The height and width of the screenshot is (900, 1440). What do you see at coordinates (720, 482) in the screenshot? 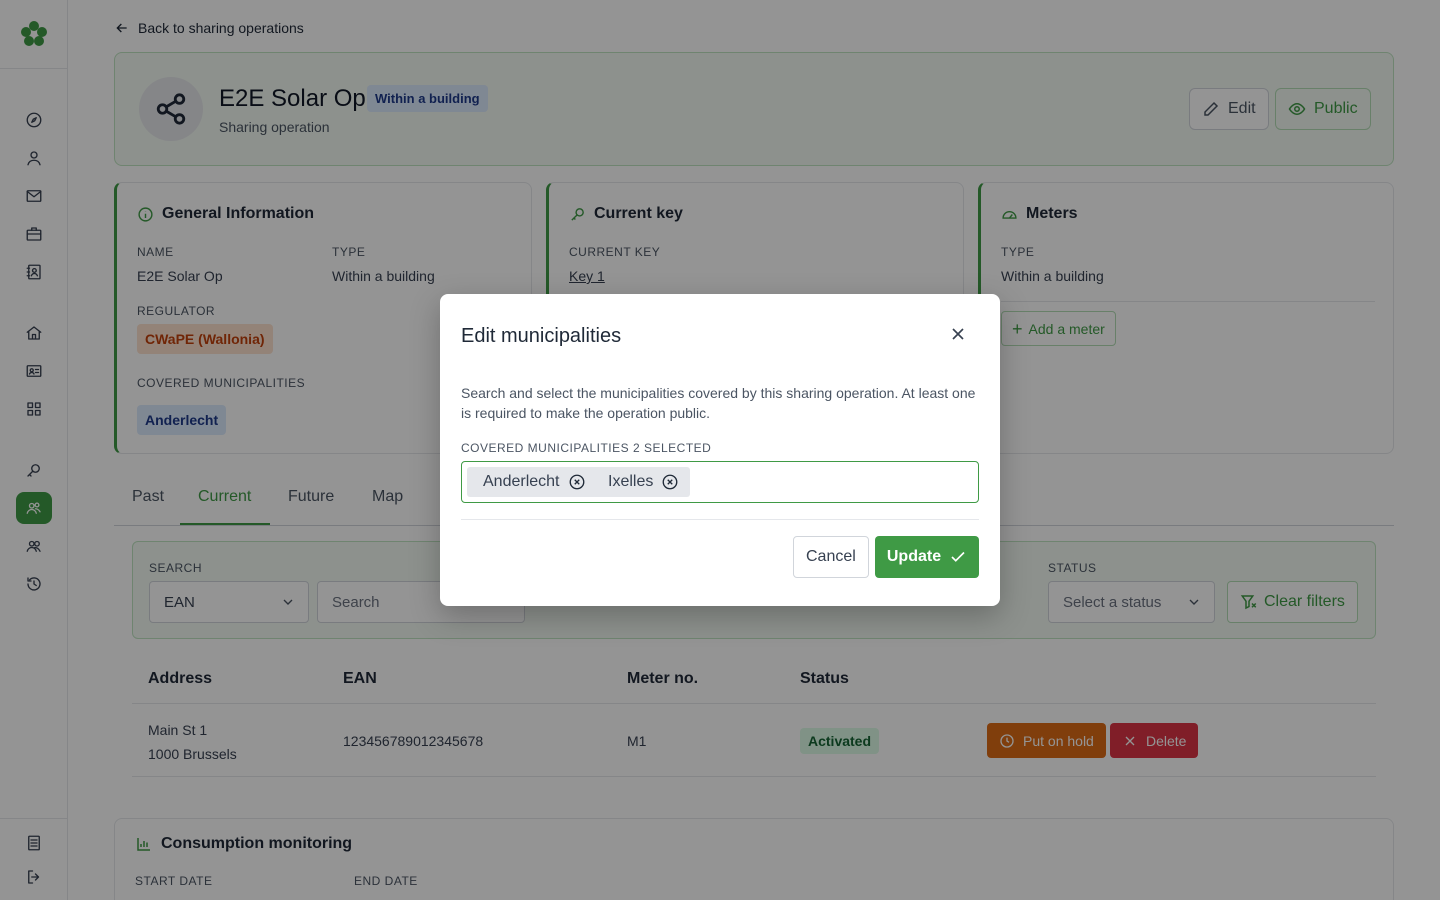
I see `municipalities-multiselect: Anderlecht Ixelles` at bounding box center [720, 482].